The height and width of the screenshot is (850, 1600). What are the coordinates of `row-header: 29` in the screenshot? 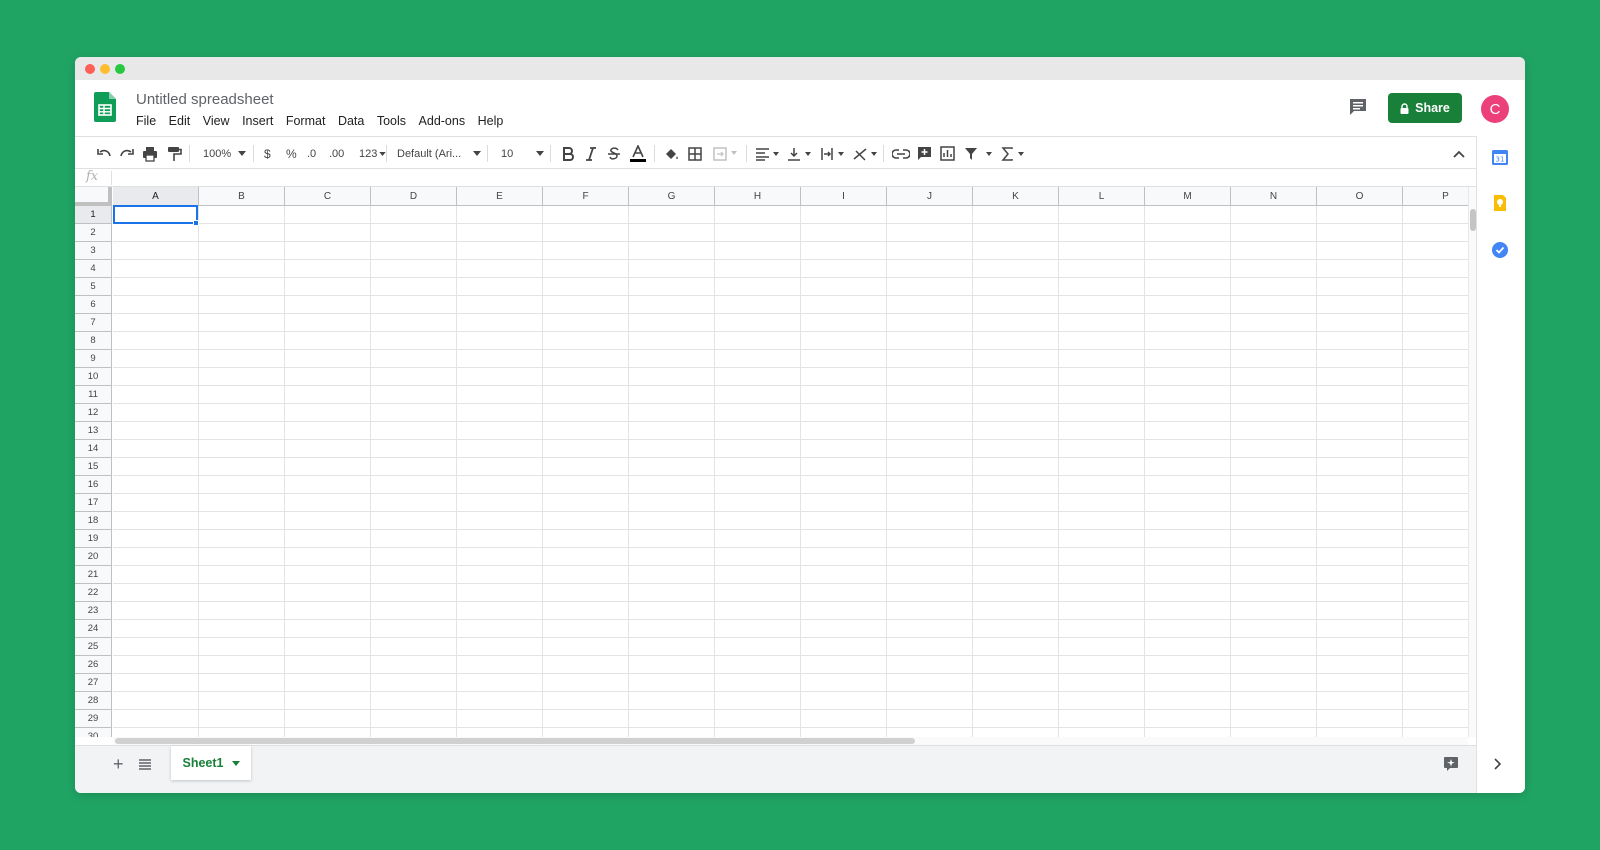 It's located at (93, 719).